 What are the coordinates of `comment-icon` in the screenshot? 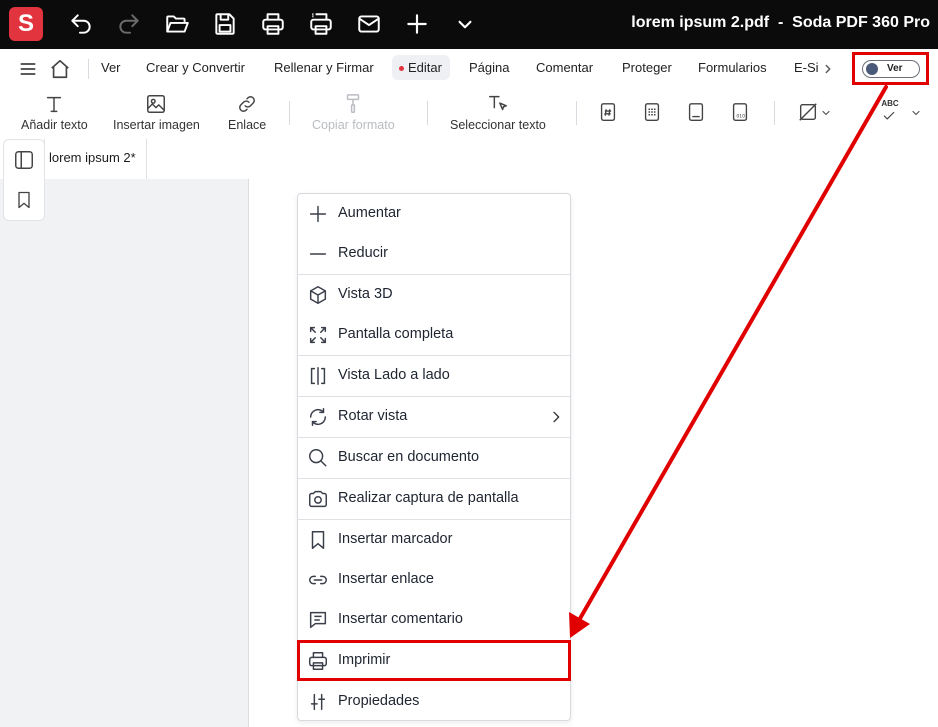 It's located at (318, 620).